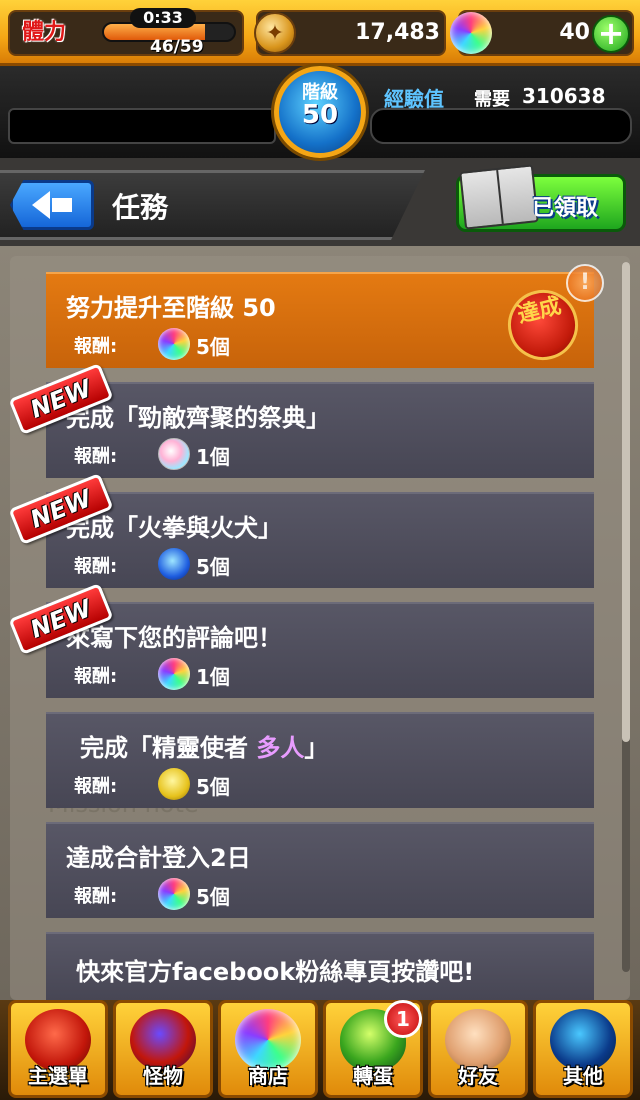 This screenshot has width=640, height=1100. What do you see at coordinates (174, 784) in the screenshot?
I see `gold-crystal-icon` at bounding box center [174, 784].